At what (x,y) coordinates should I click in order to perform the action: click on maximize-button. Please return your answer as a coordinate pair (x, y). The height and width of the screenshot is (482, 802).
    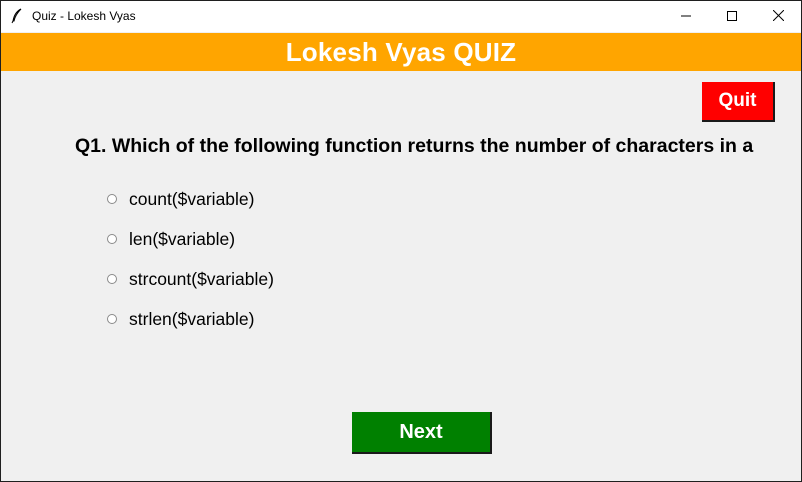
    Looking at the image, I should click on (732, 16).